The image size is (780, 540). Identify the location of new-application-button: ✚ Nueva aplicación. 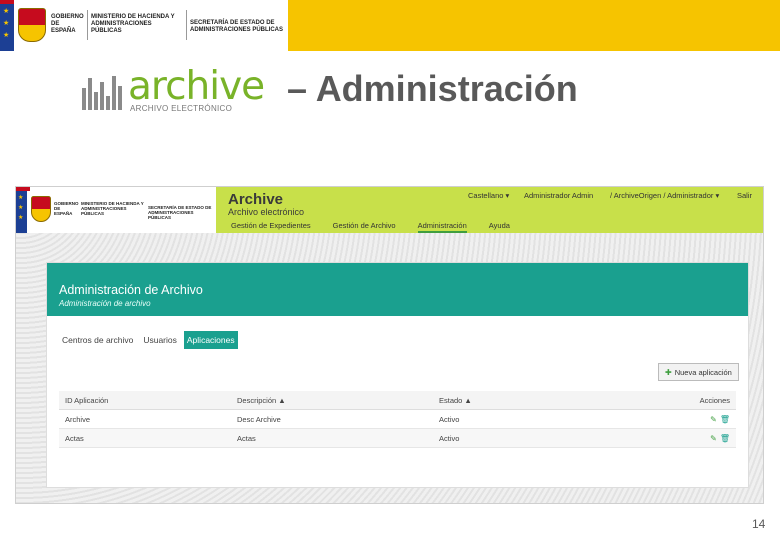
(698, 372).